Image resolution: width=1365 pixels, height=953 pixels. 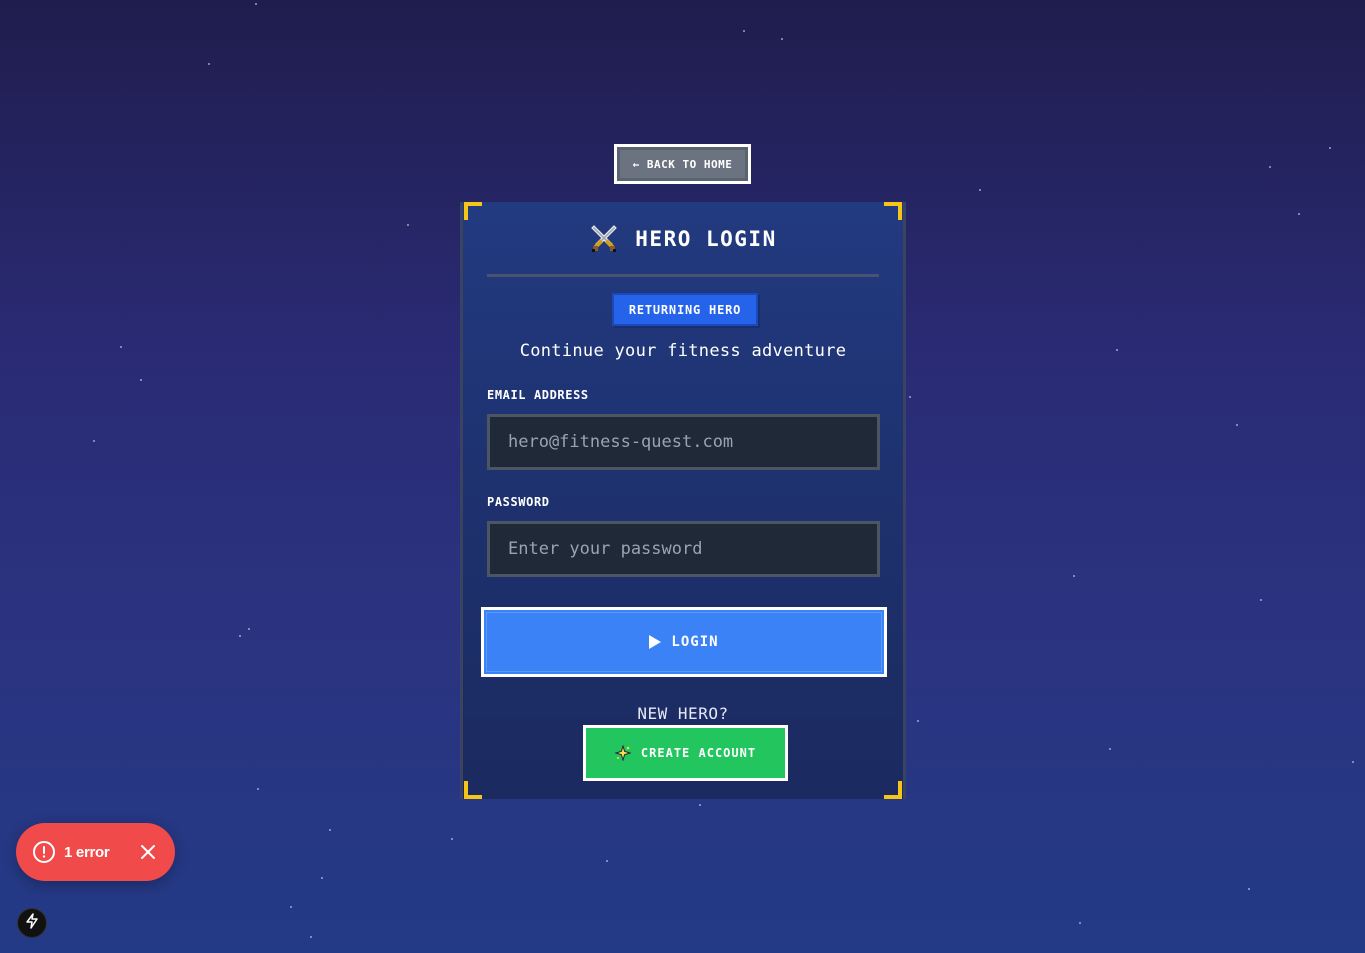 What do you see at coordinates (893, 790) in the screenshot?
I see `corner-decoration-bottom-right` at bounding box center [893, 790].